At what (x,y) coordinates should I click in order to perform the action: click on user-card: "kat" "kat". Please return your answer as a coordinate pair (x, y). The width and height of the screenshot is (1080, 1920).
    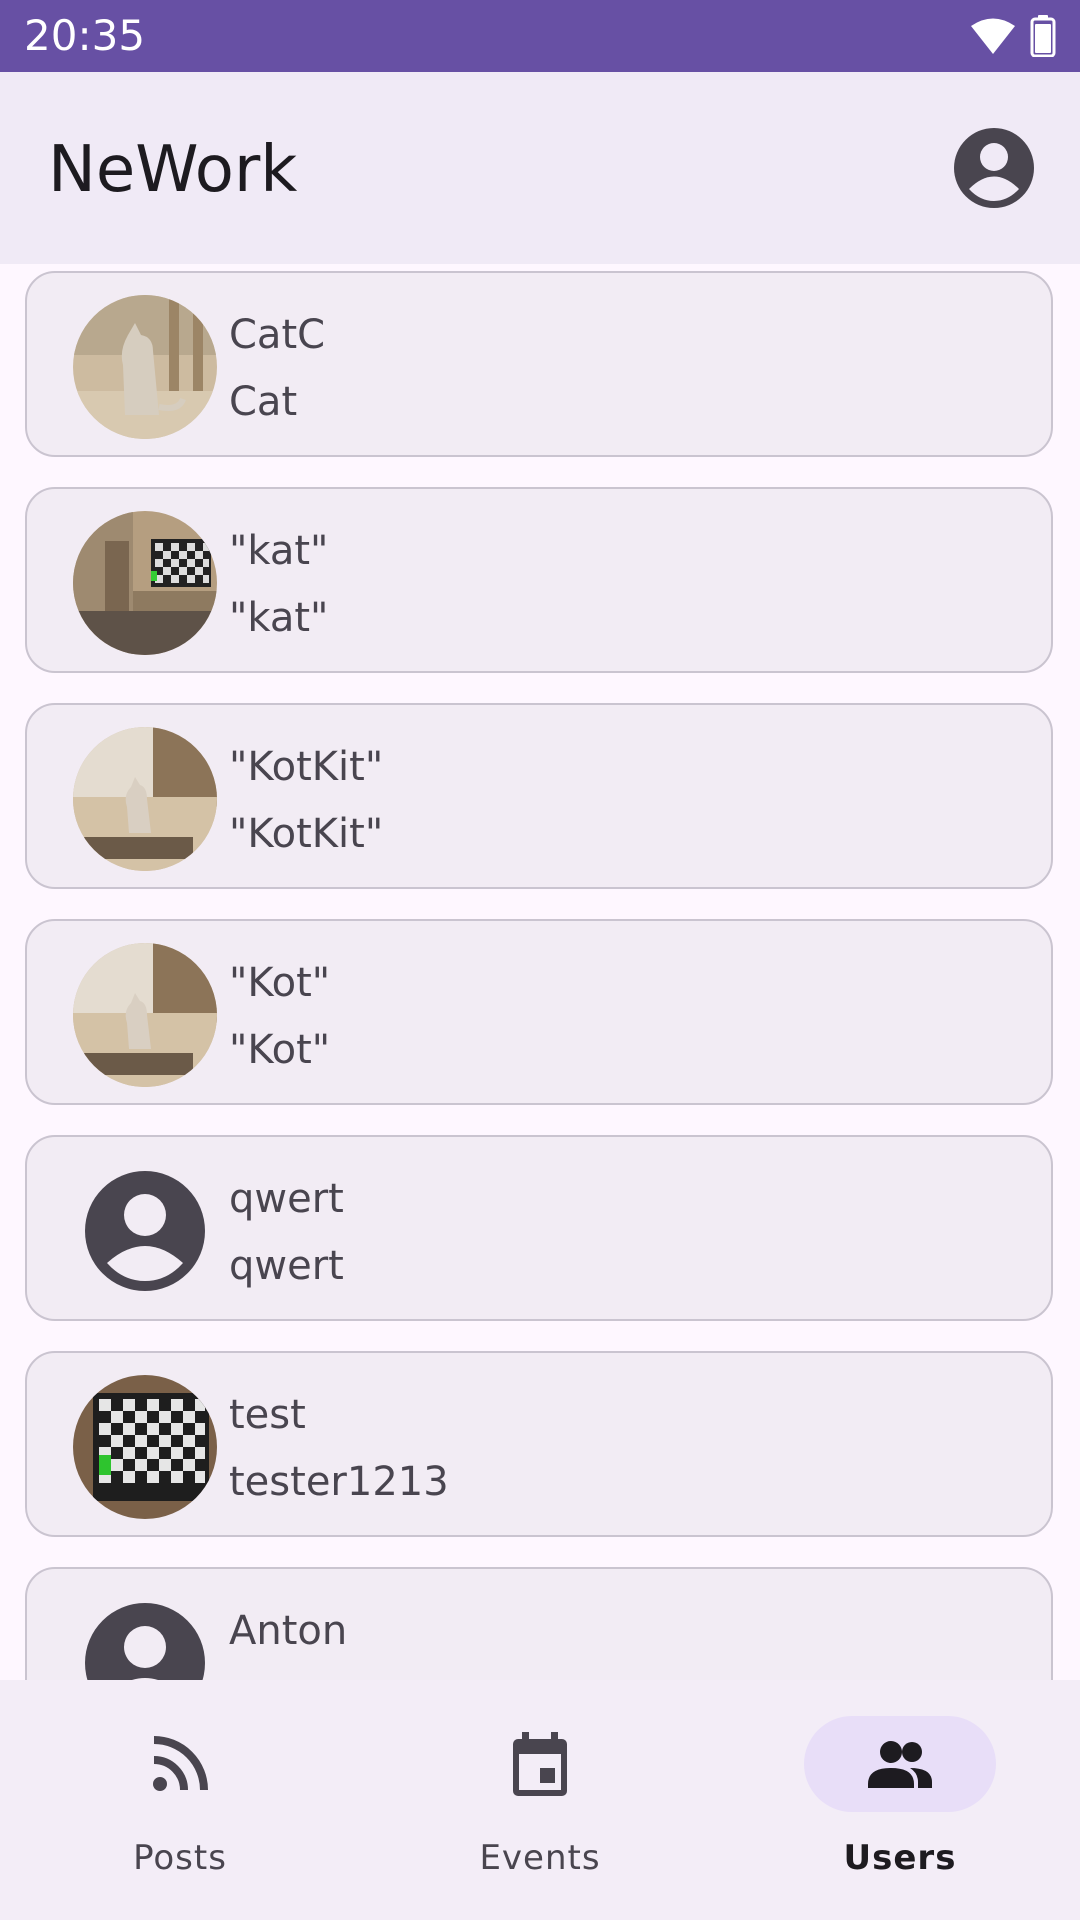
    Looking at the image, I should click on (539, 580).